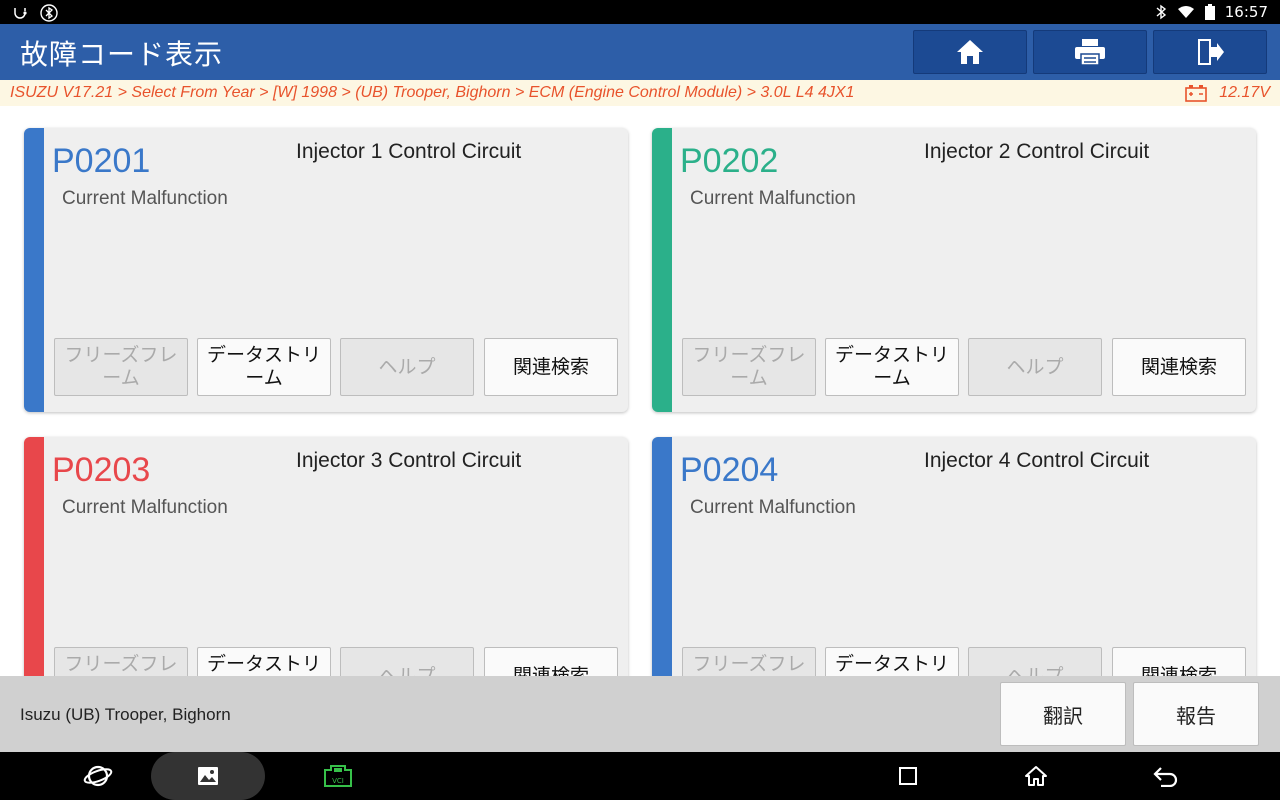 The height and width of the screenshot is (800, 1280). I want to click on dtc-description: Injector 1 Control Circuit, so click(409, 151).